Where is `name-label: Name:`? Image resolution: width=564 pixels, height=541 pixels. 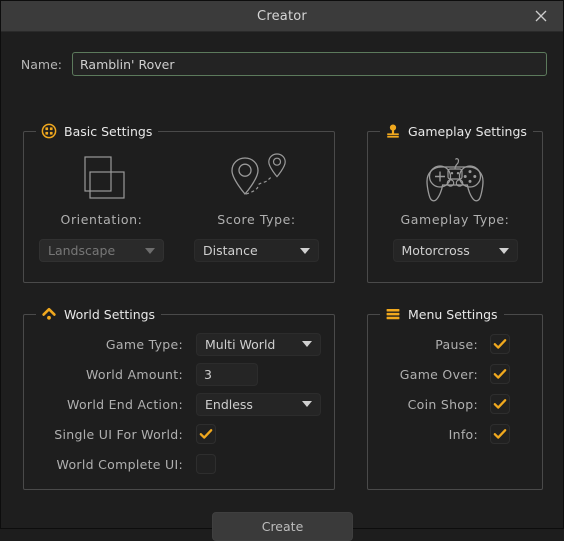
name-label: Name: is located at coordinates (41, 64).